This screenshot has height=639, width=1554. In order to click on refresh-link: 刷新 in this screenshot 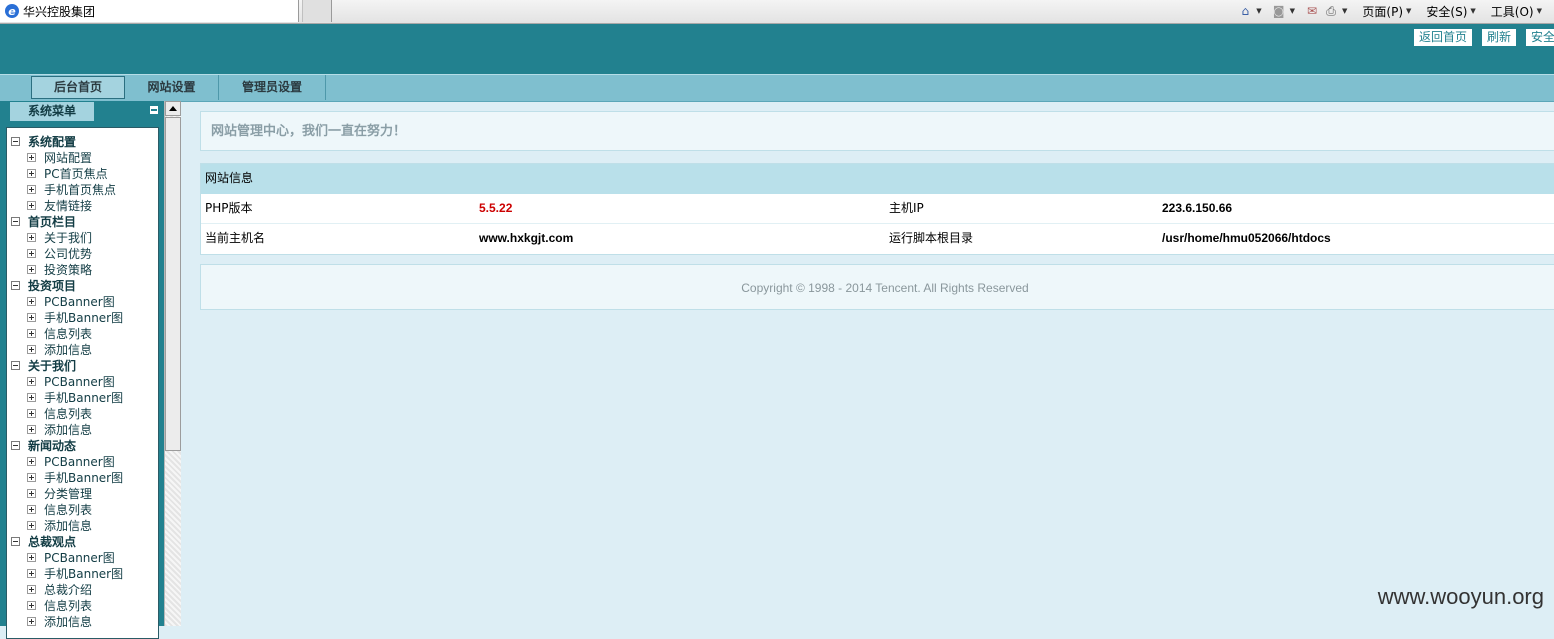, I will do `click(1499, 37)`.